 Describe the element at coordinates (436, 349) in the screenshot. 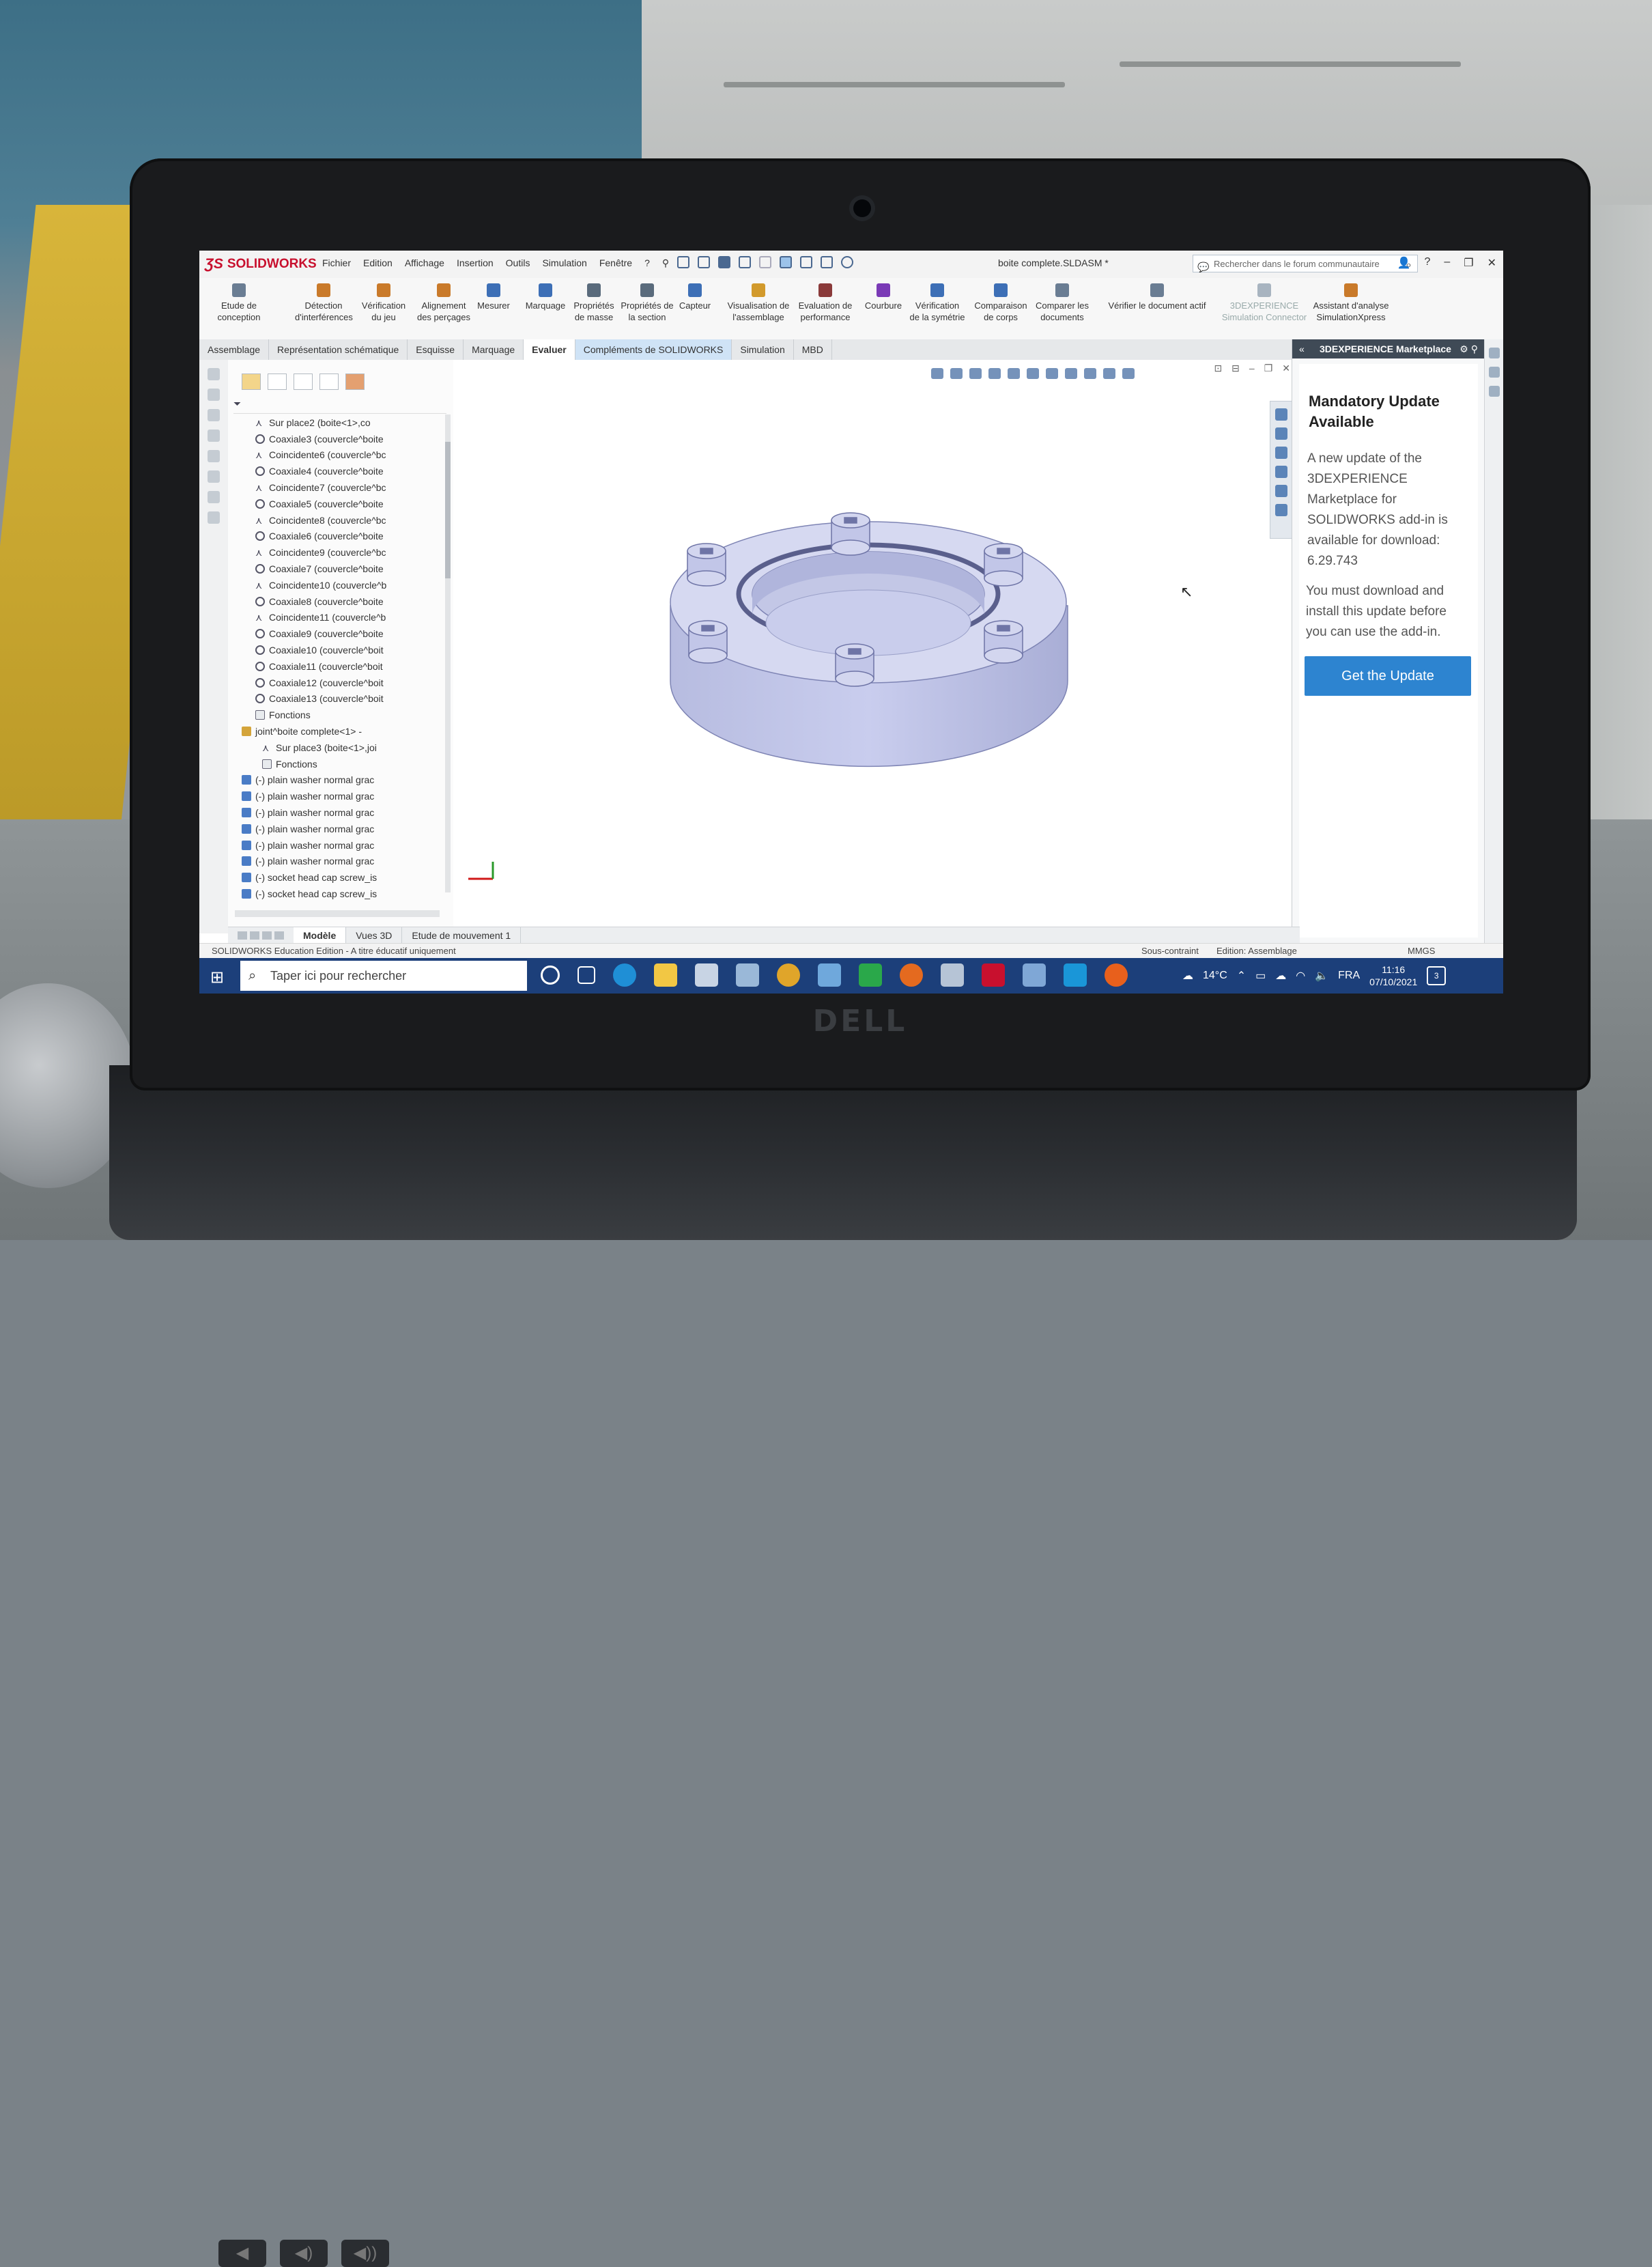

I see `tab-2: Esquisse` at that location.